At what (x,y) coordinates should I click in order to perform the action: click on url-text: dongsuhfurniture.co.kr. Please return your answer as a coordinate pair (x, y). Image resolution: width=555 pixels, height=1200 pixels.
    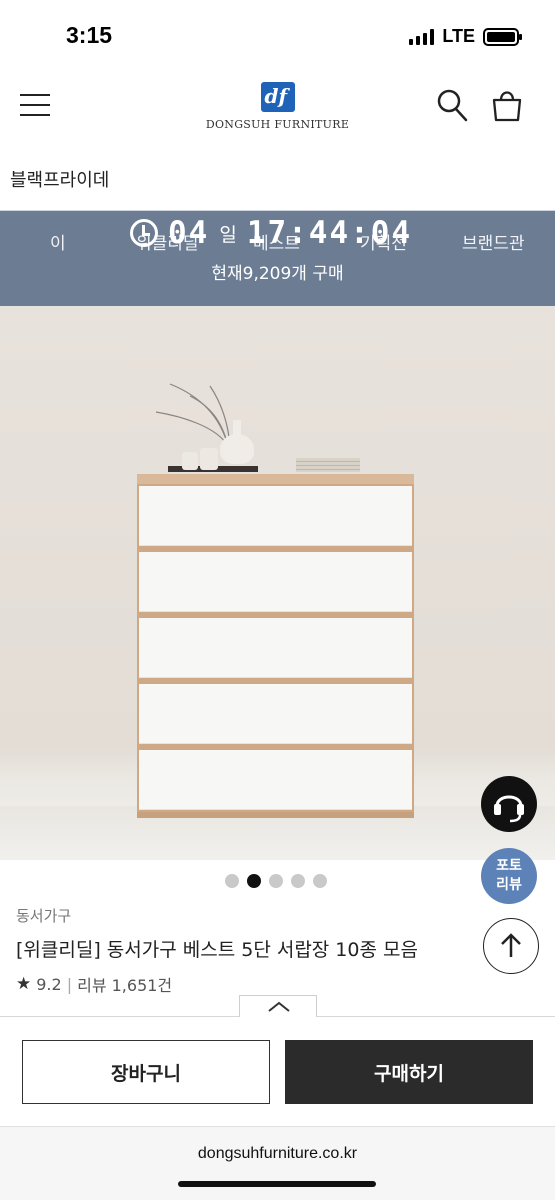
    Looking at the image, I should click on (277, 1153).